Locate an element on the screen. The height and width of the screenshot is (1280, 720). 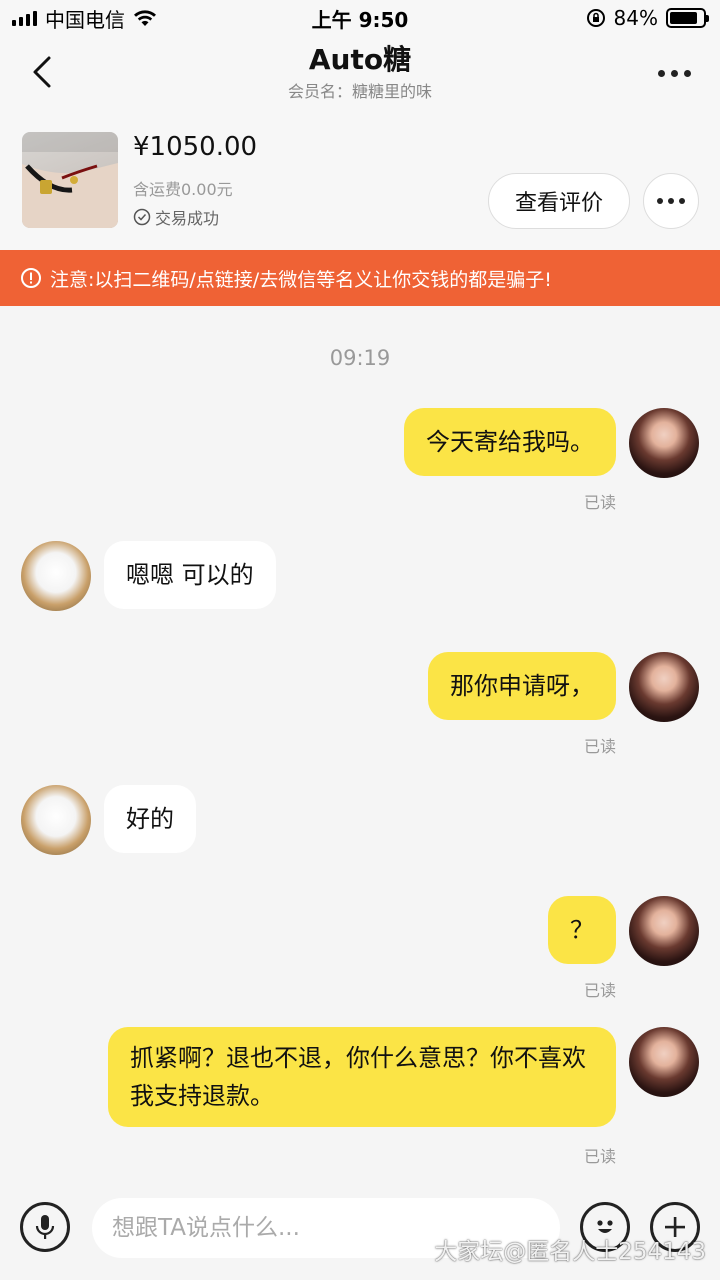
status-right: 84% is located at coordinates (647, 18).